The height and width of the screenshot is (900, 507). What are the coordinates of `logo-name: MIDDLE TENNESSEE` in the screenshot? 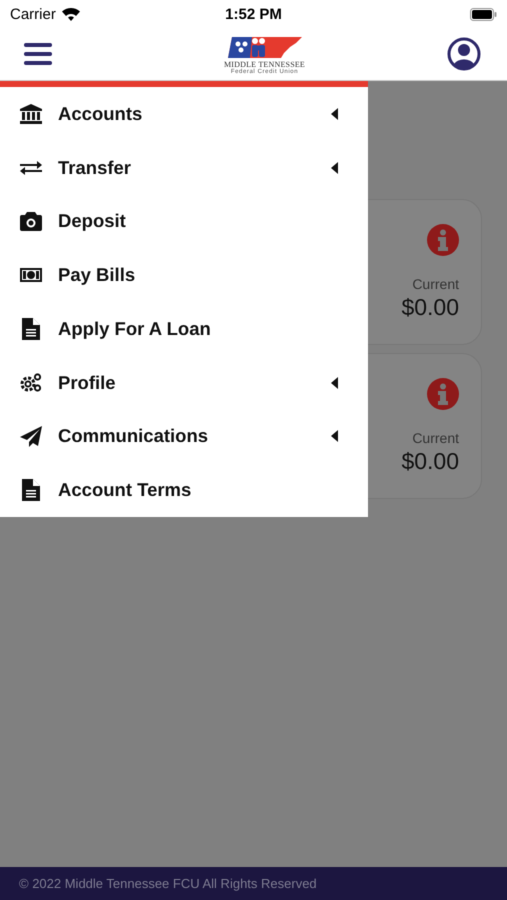 It's located at (265, 64).